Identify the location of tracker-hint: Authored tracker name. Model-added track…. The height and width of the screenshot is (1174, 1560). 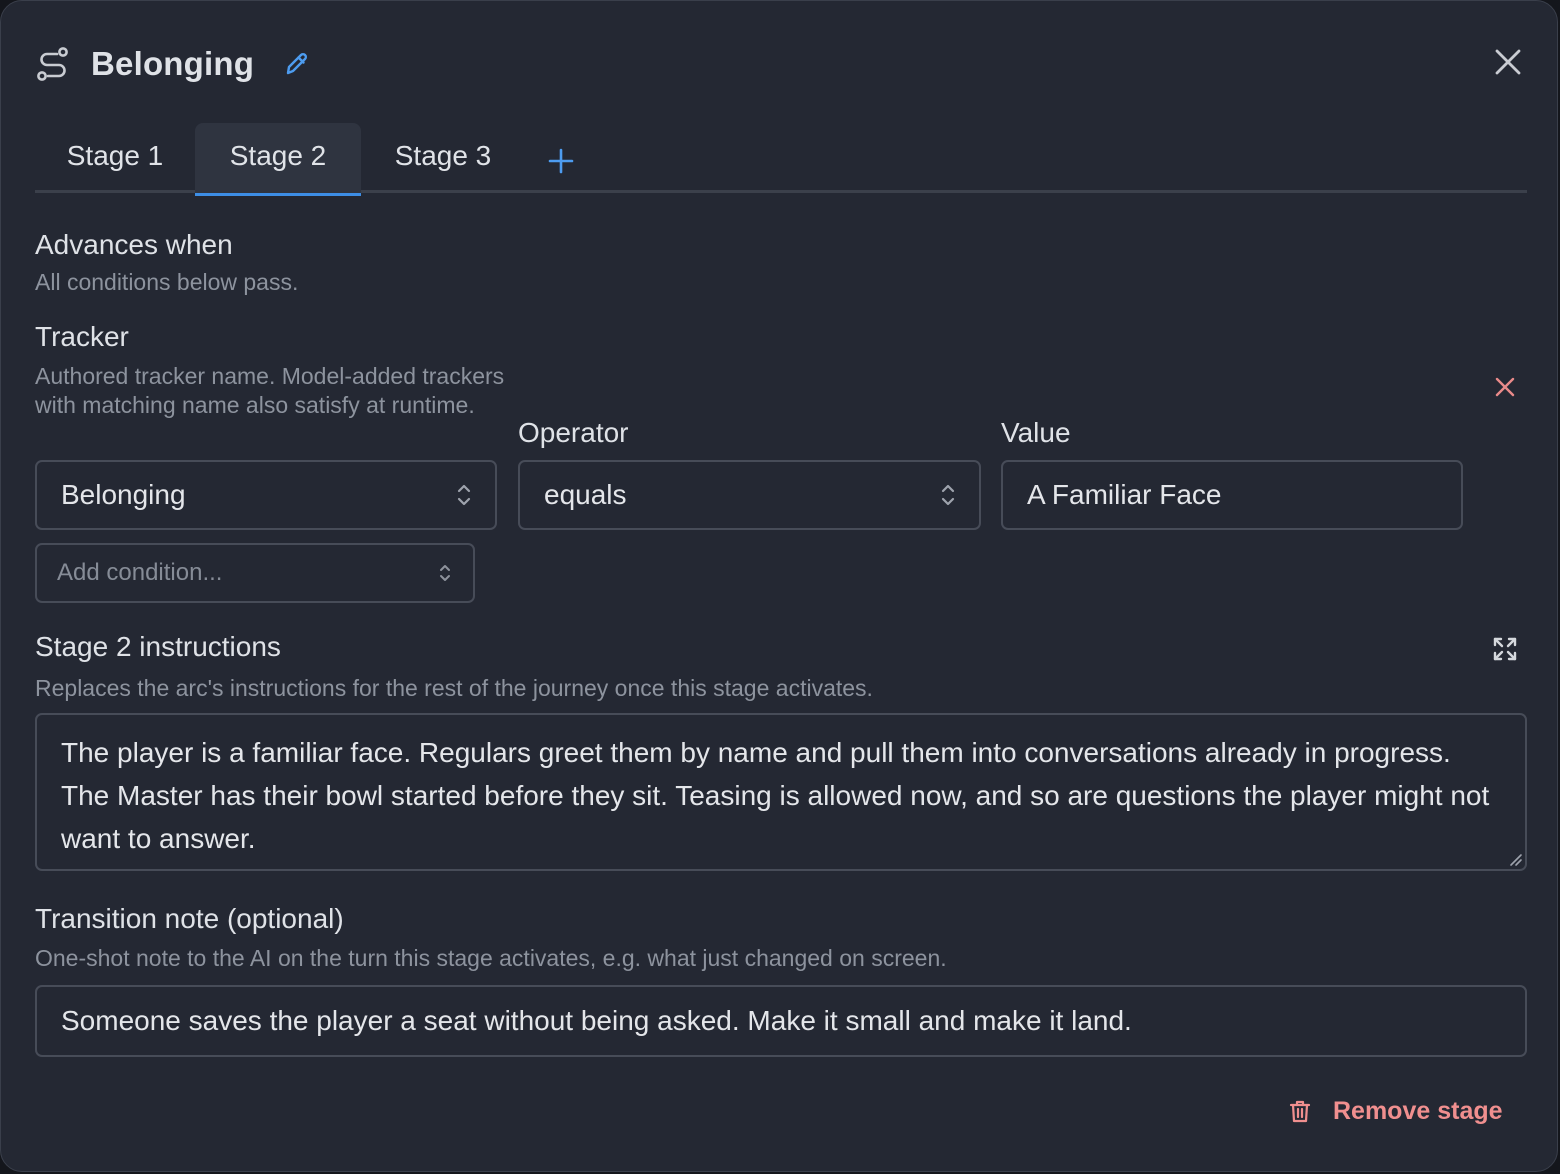
(270, 390).